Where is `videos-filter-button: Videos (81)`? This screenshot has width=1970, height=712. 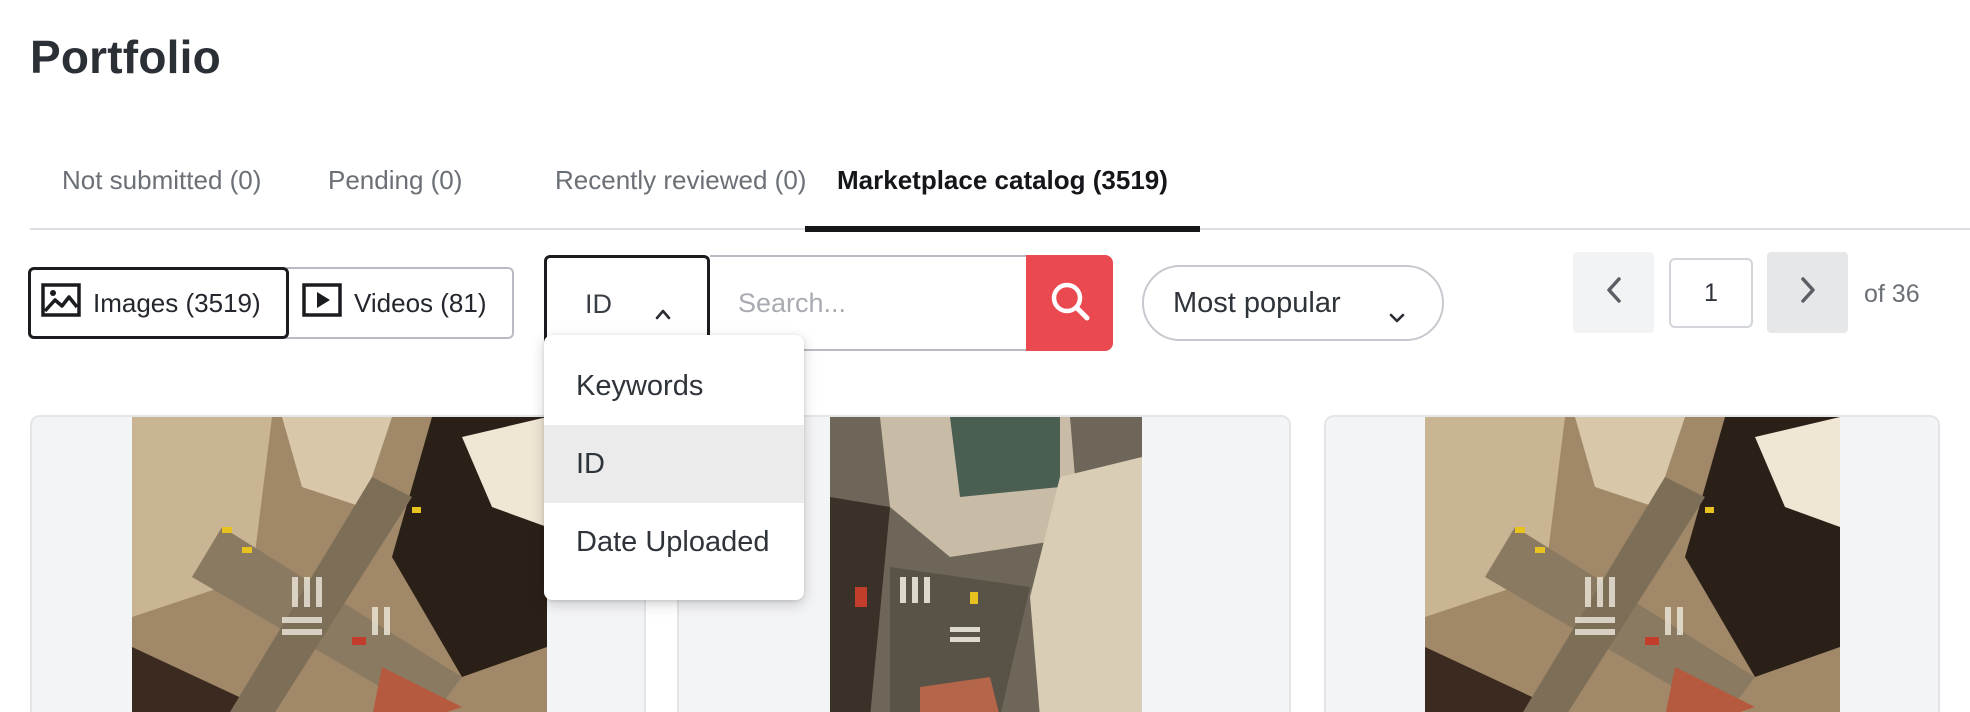 videos-filter-button: Videos (81) is located at coordinates (400, 303).